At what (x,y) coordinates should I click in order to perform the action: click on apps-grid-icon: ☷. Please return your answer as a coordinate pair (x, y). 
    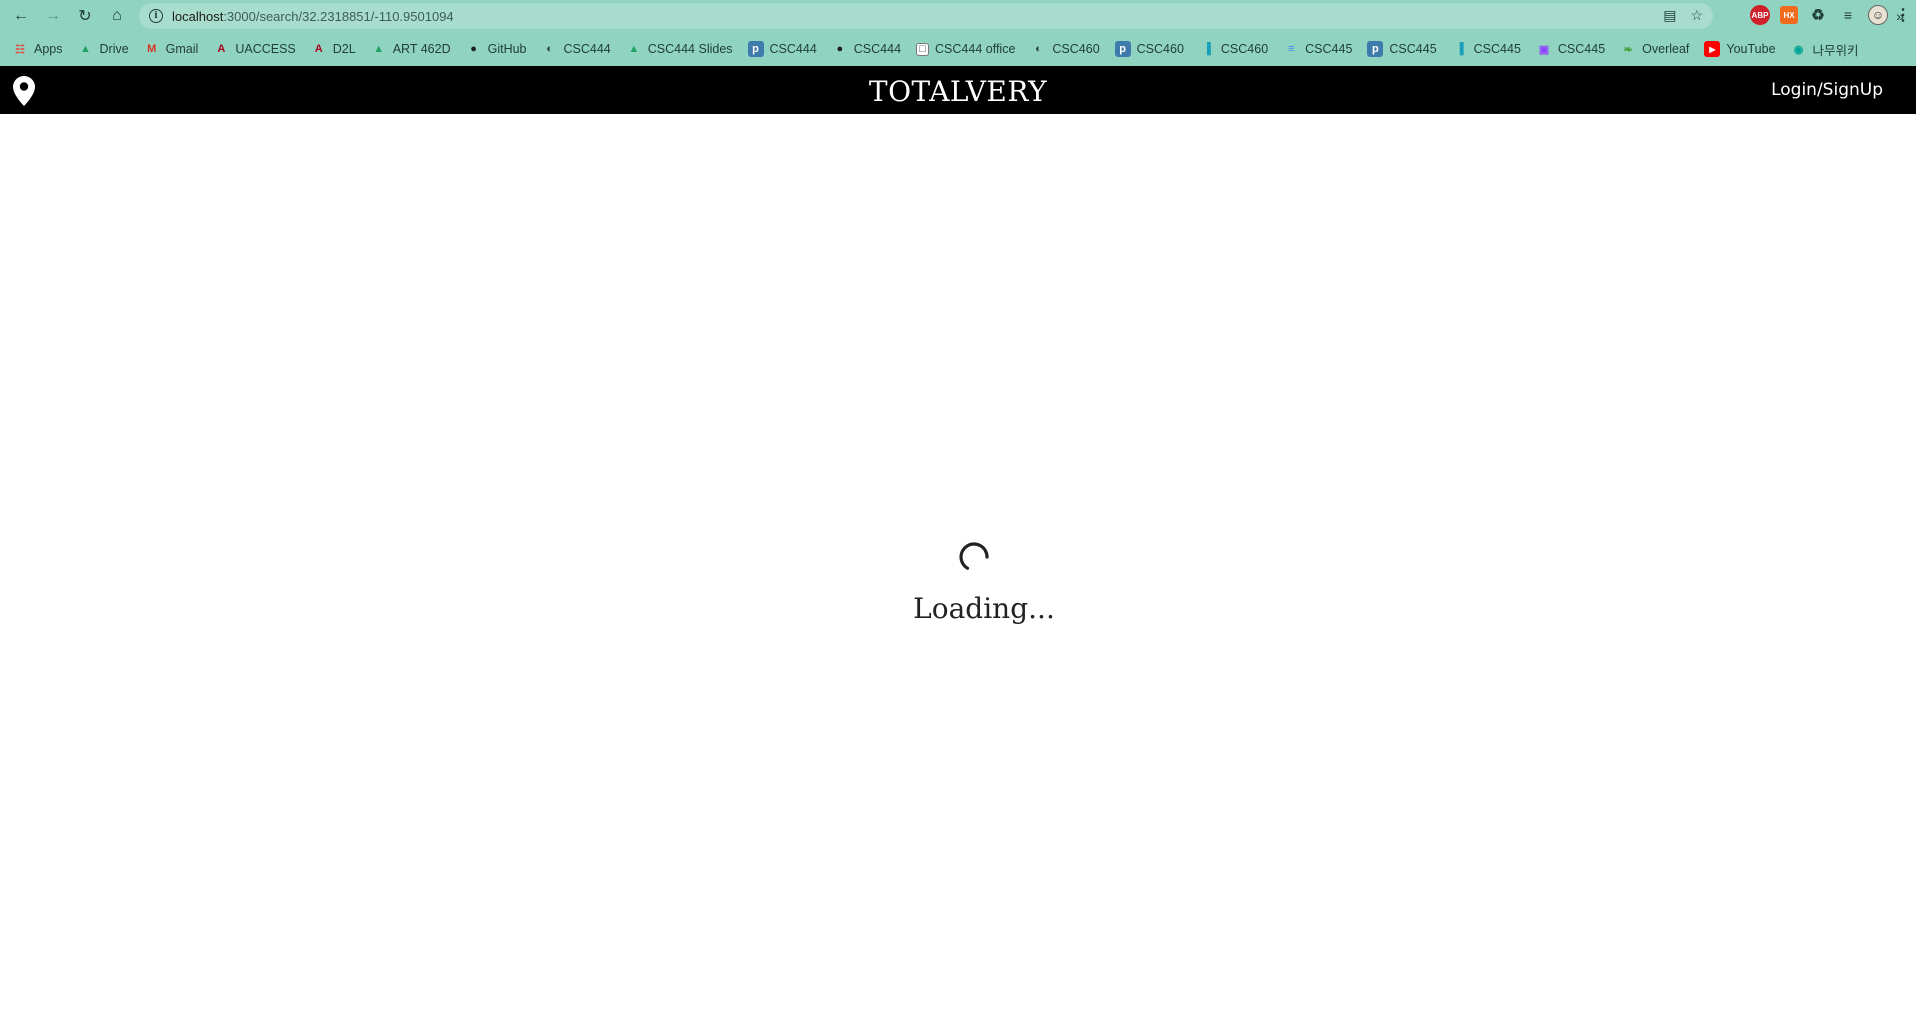
    Looking at the image, I should click on (20, 49).